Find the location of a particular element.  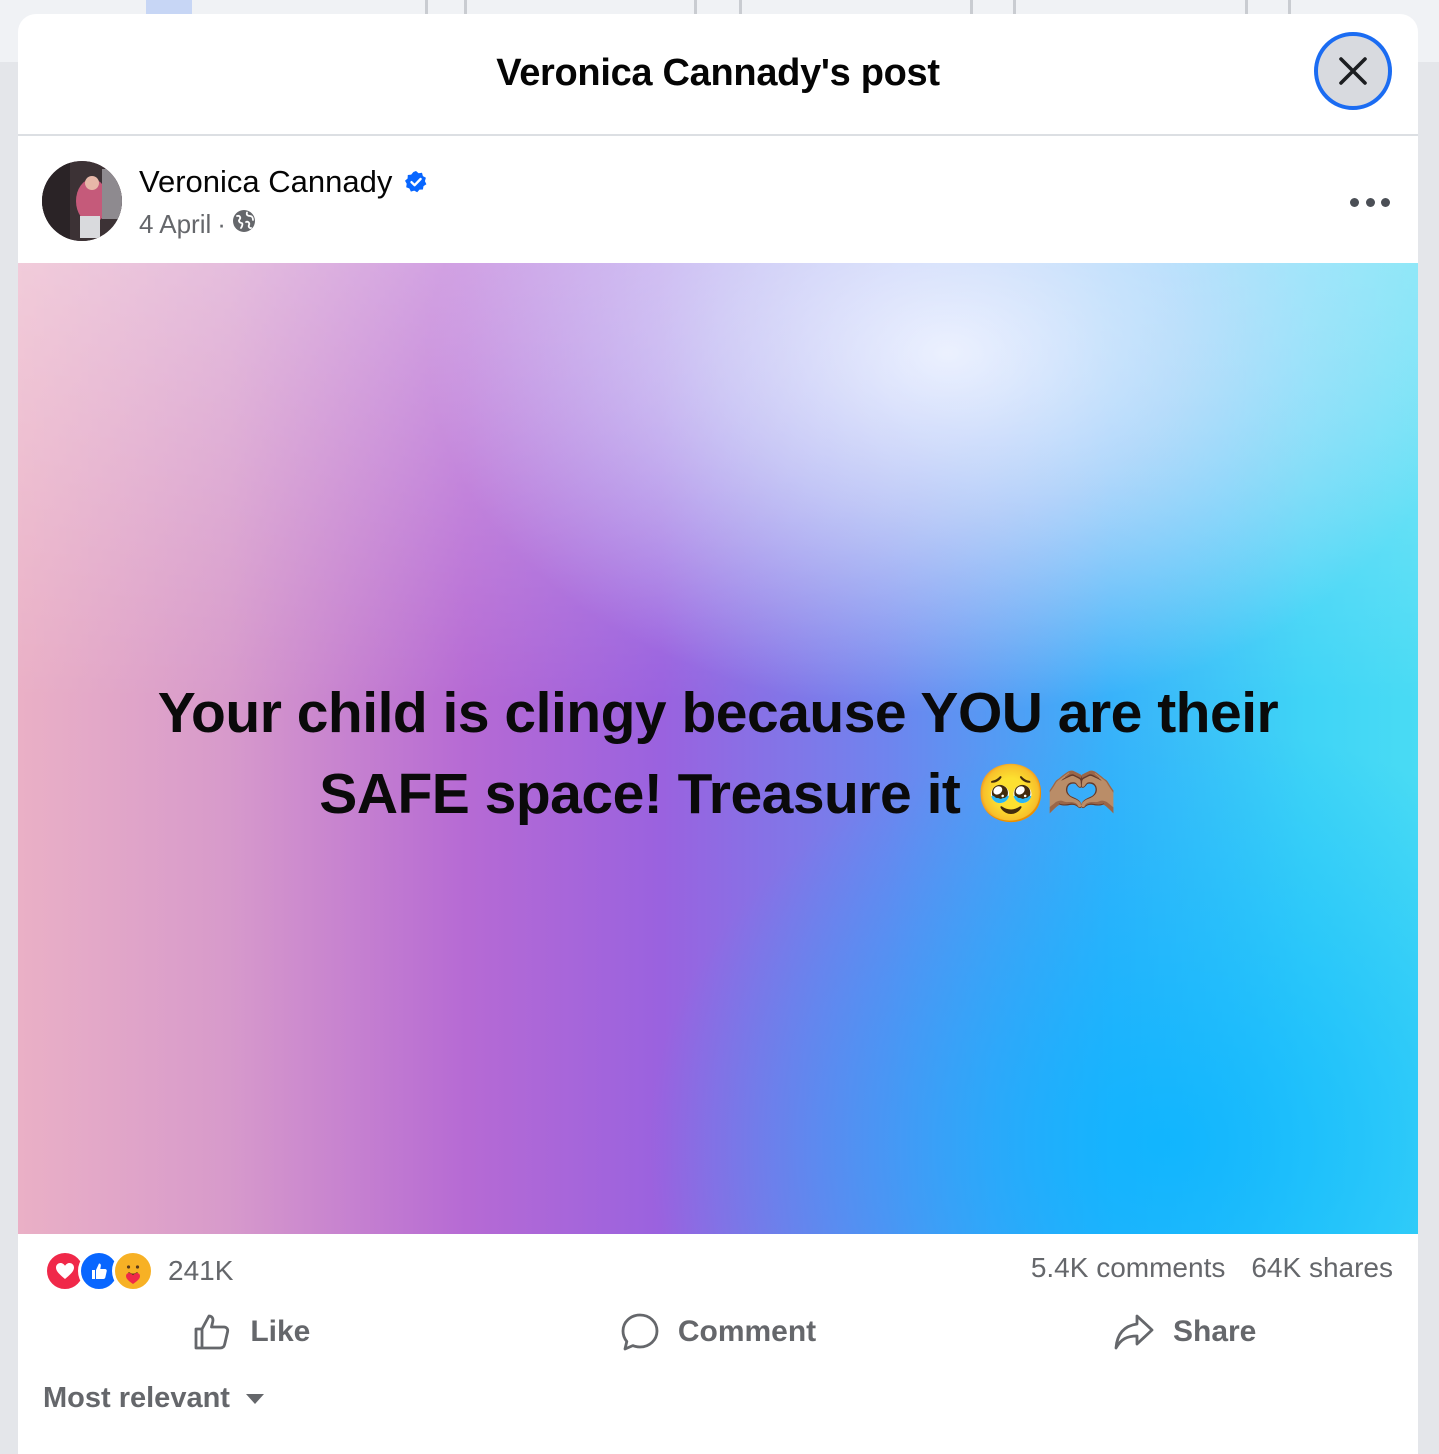

like-icon is located at coordinates (212, 1332).